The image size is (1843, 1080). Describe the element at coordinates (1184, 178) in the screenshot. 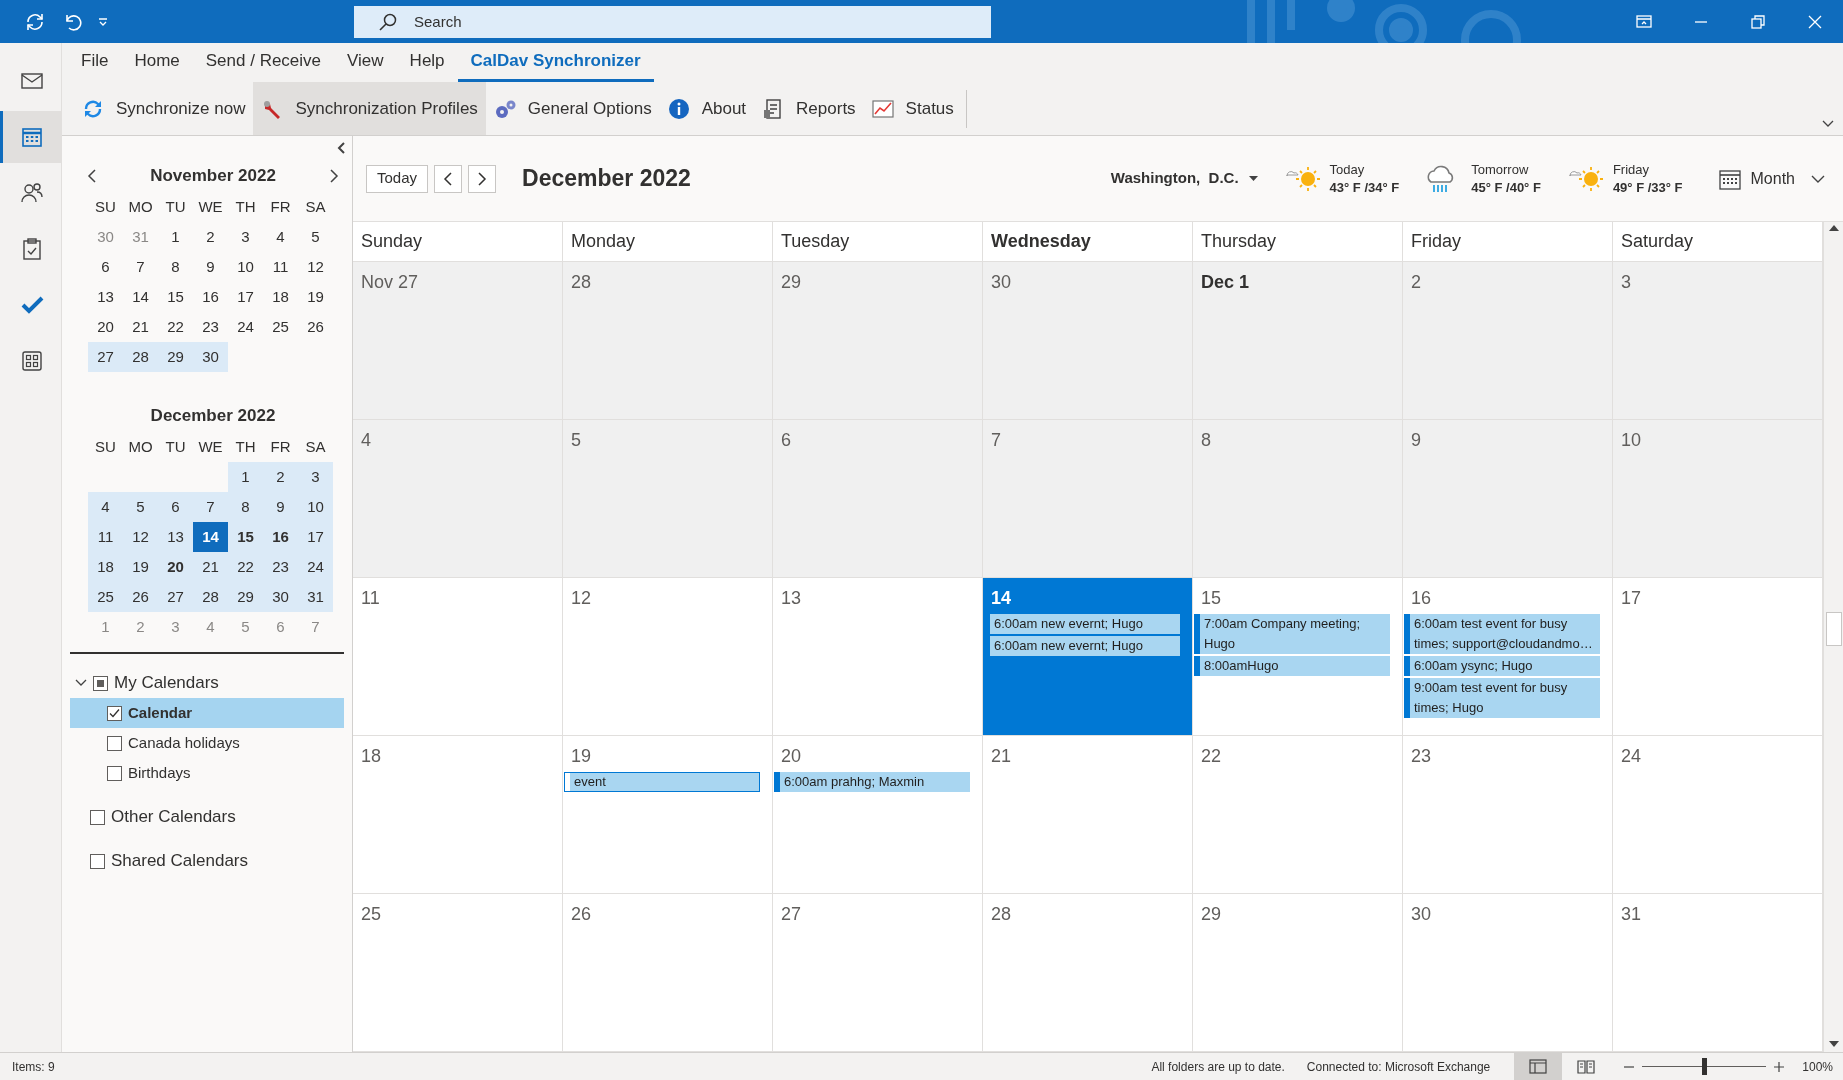

I see `location-dropdown: Washington, D.C.` at that location.